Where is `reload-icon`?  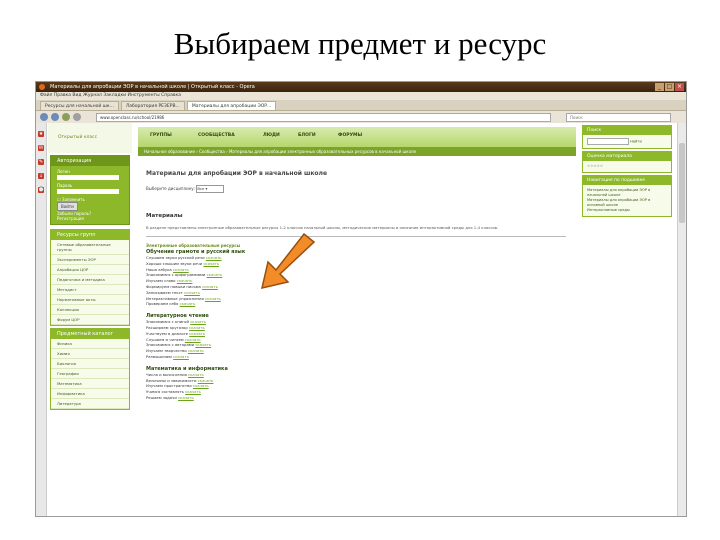 reload-icon is located at coordinates (66, 117).